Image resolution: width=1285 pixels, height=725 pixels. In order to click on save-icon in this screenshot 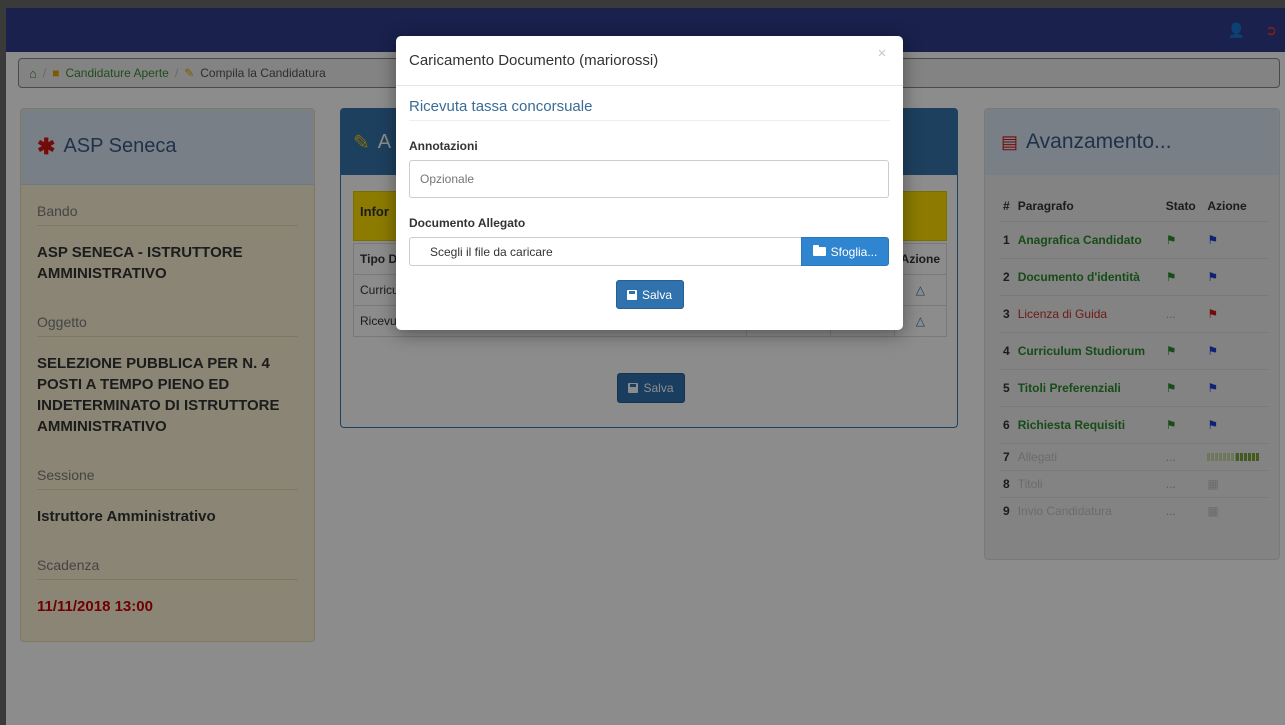, I will do `click(631, 294)`.